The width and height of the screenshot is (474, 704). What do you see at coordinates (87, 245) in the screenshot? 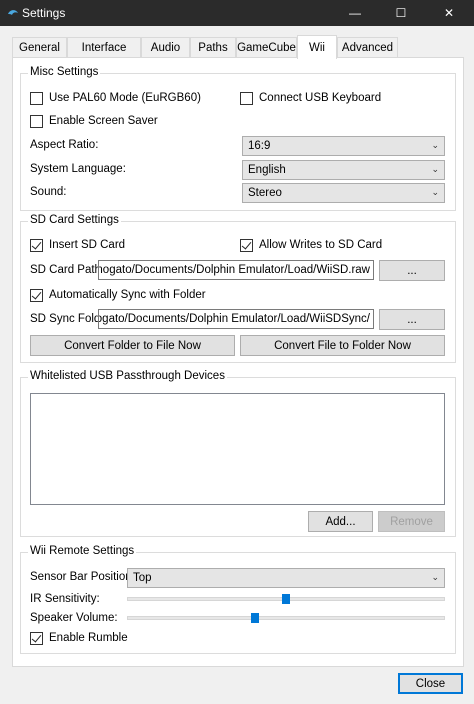
I see `insert-sd-label: Insert SD Card` at bounding box center [87, 245].